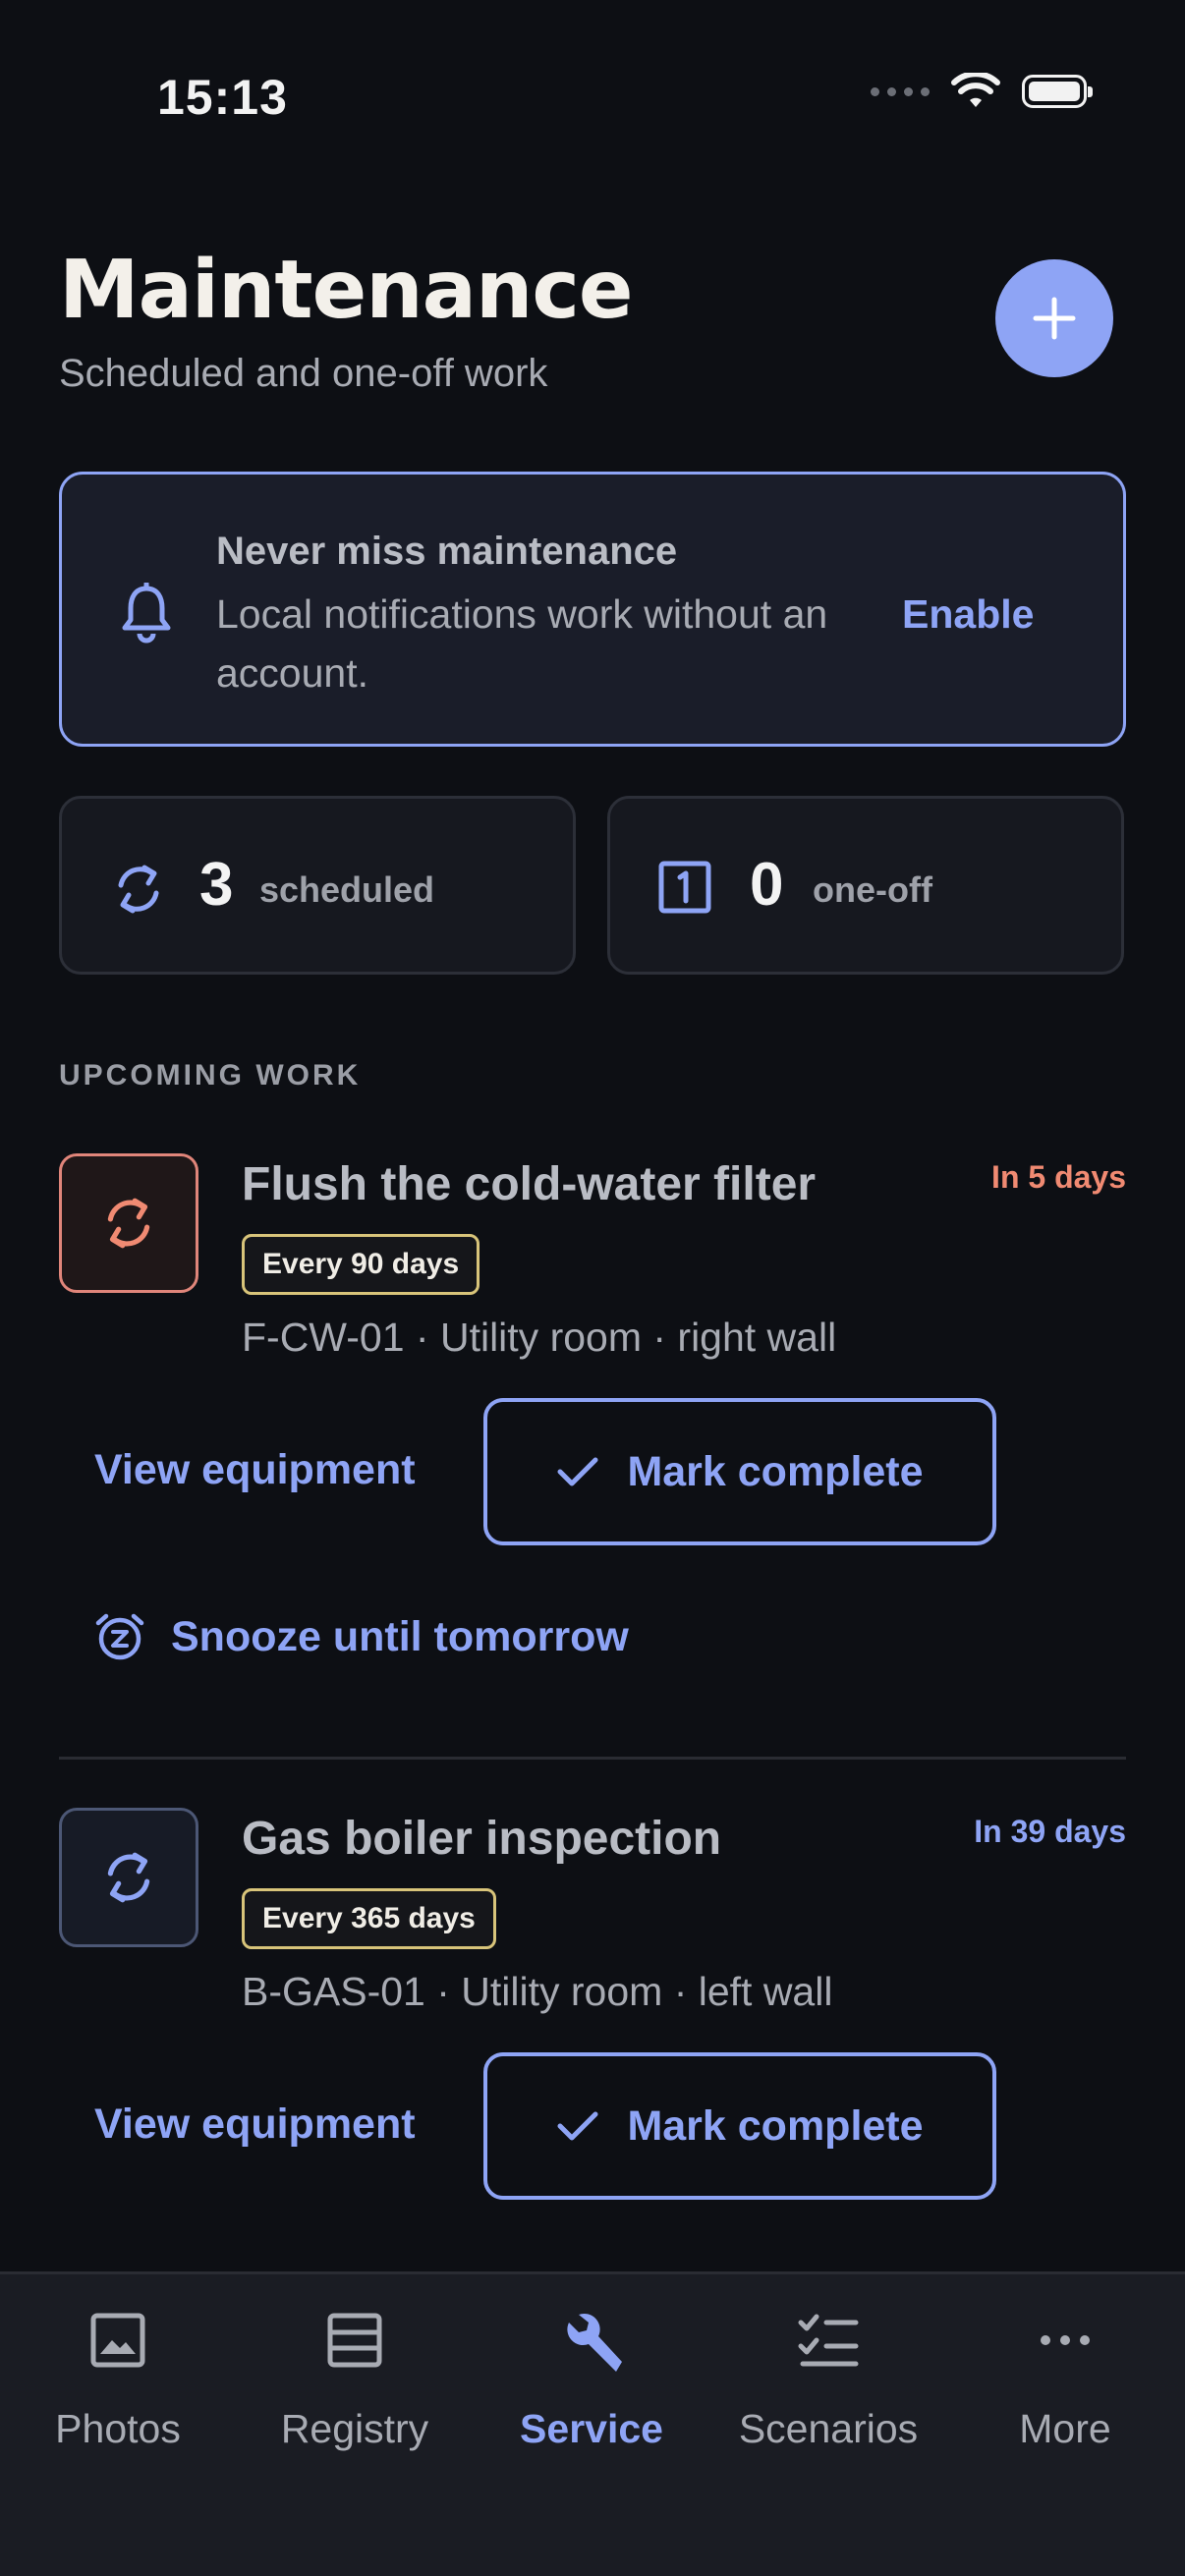 Image resolution: width=1185 pixels, height=2576 pixels. I want to click on add-button, so click(1054, 318).